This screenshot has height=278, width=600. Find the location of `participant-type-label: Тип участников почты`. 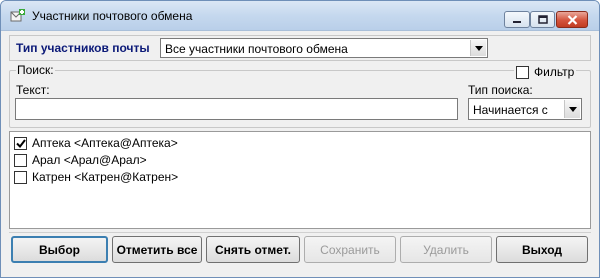

participant-type-label: Тип участников почты is located at coordinates (83, 48).